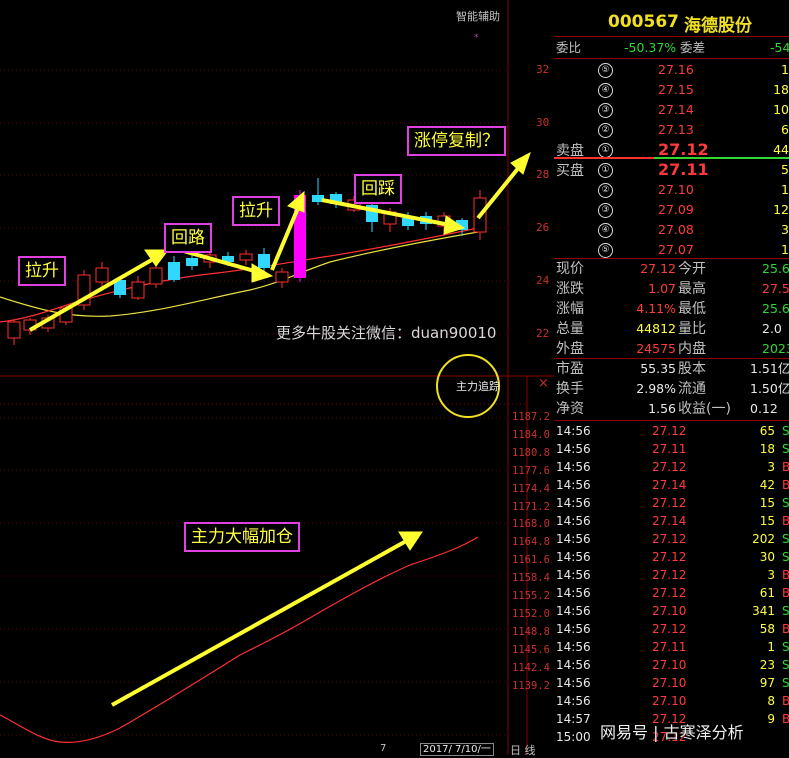 The image size is (789, 758). I want to click on quote-row: 总量 44812 量比 2.0, so click(671, 329).